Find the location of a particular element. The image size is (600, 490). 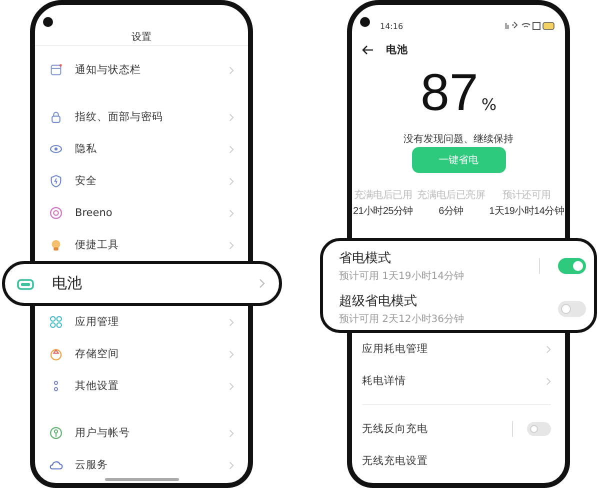

settings-item: 耗电详情 is located at coordinates (458, 381).